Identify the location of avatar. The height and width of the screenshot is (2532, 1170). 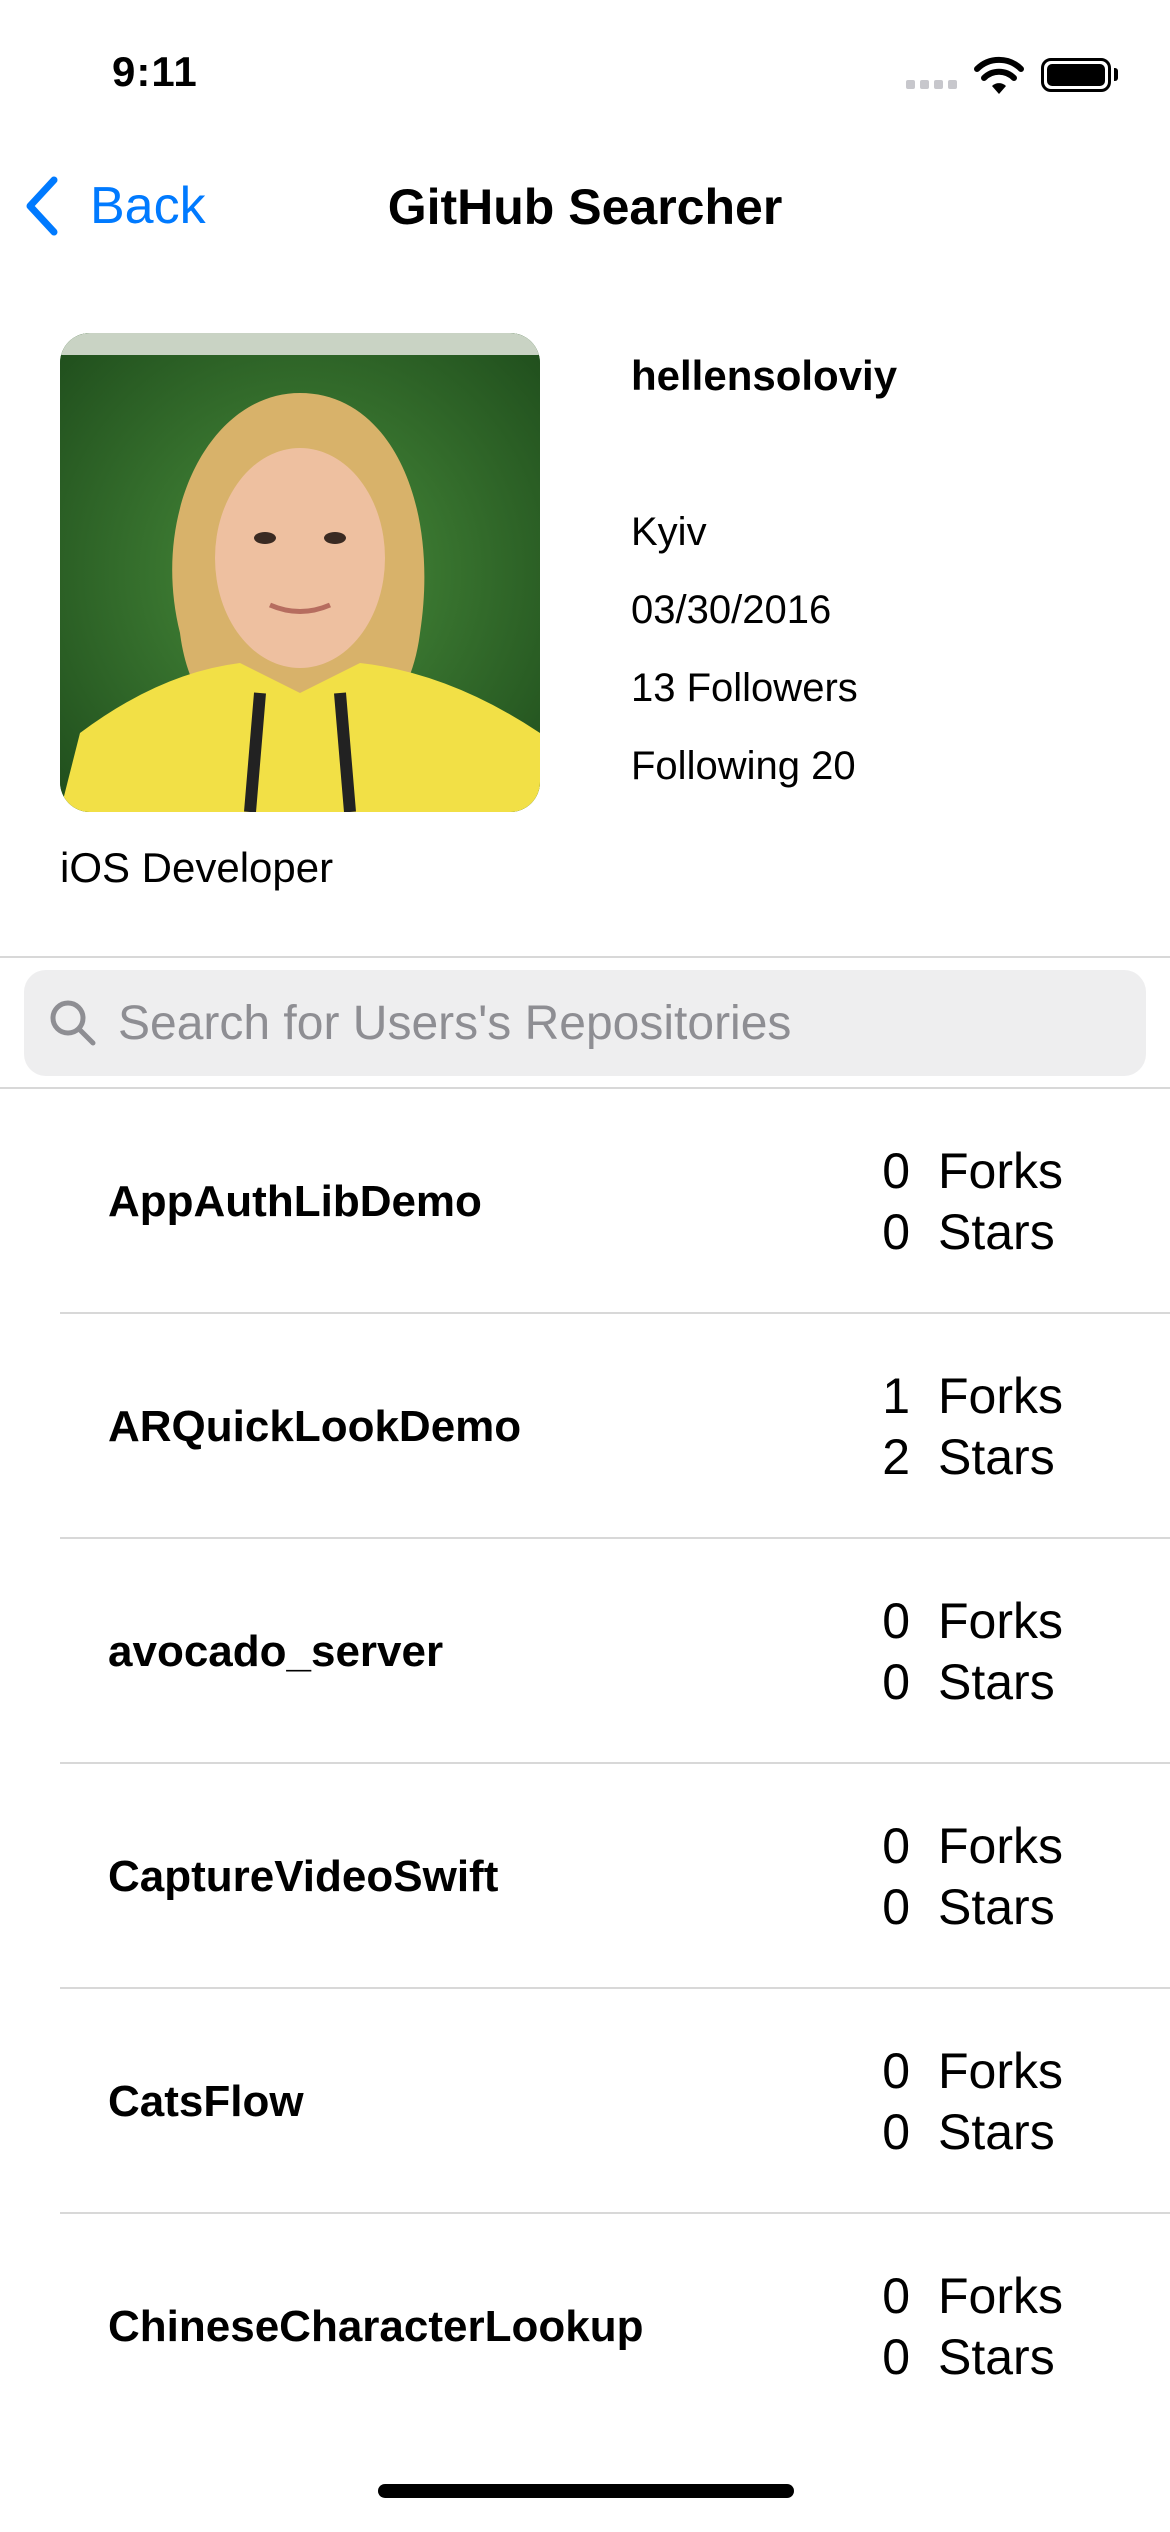
(300, 572).